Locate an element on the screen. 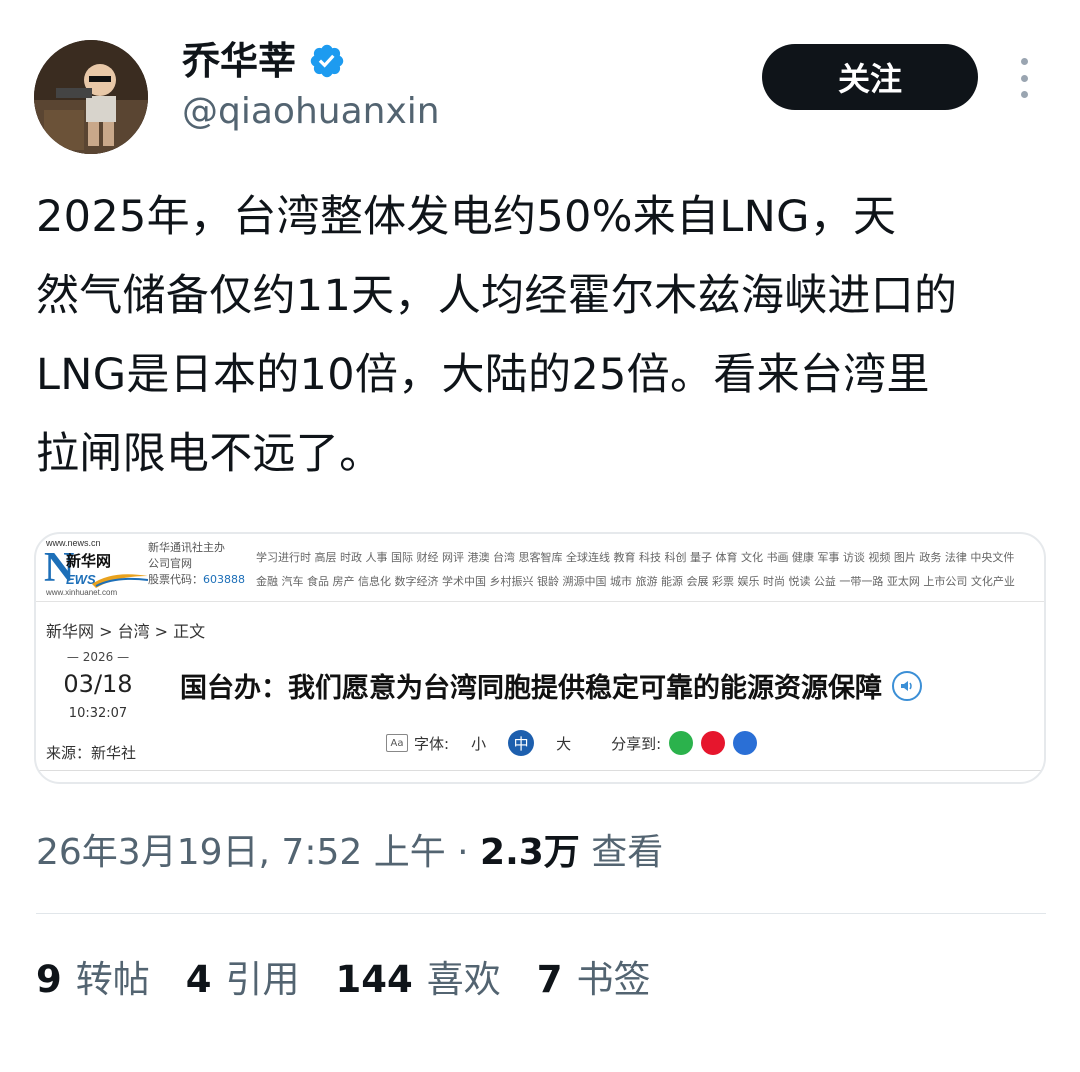 This screenshot has height=1072, width=1080. verified-badge-icon is located at coordinates (327, 61).